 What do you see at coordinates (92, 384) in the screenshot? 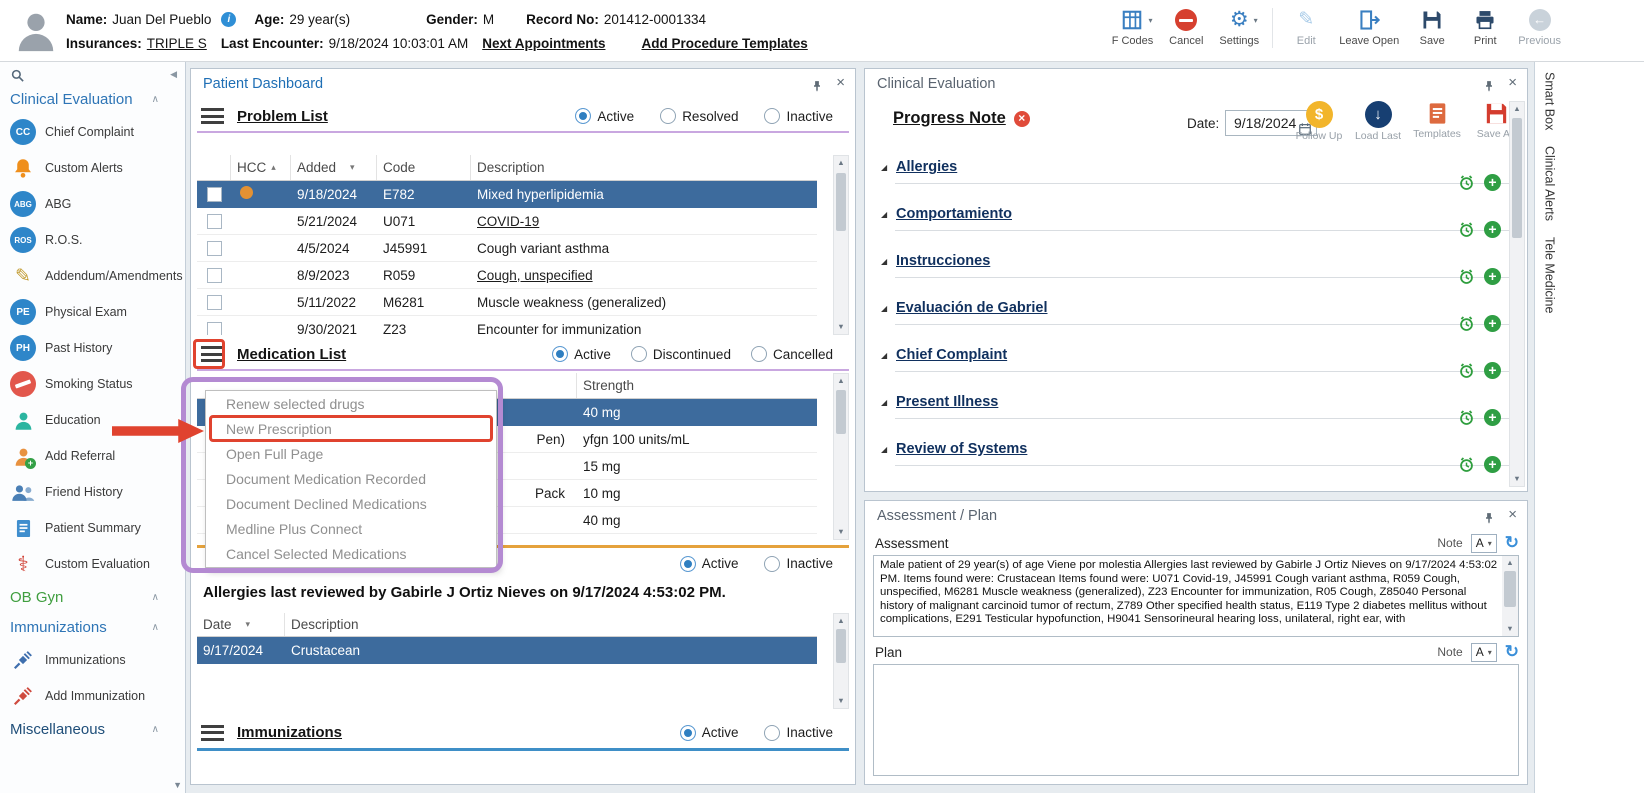
I see `sidebar-item-smoking-status: Smoking Status` at bounding box center [92, 384].